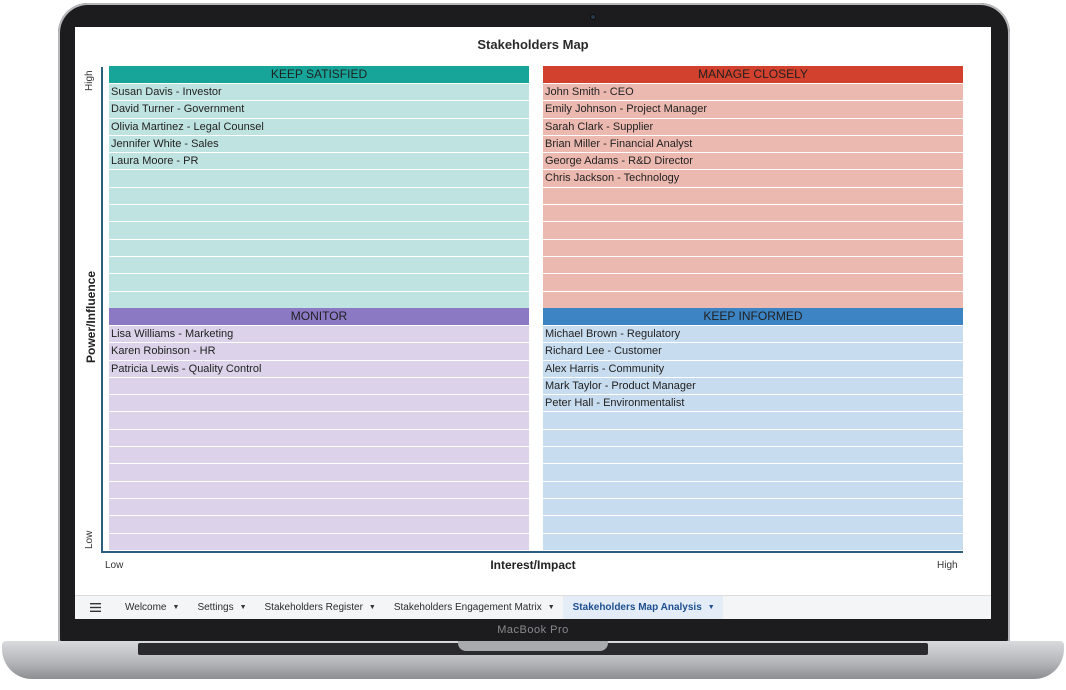  What do you see at coordinates (753, 351) in the screenshot?
I see `list-item: Richard Lee - Customer` at bounding box center [753, 351].